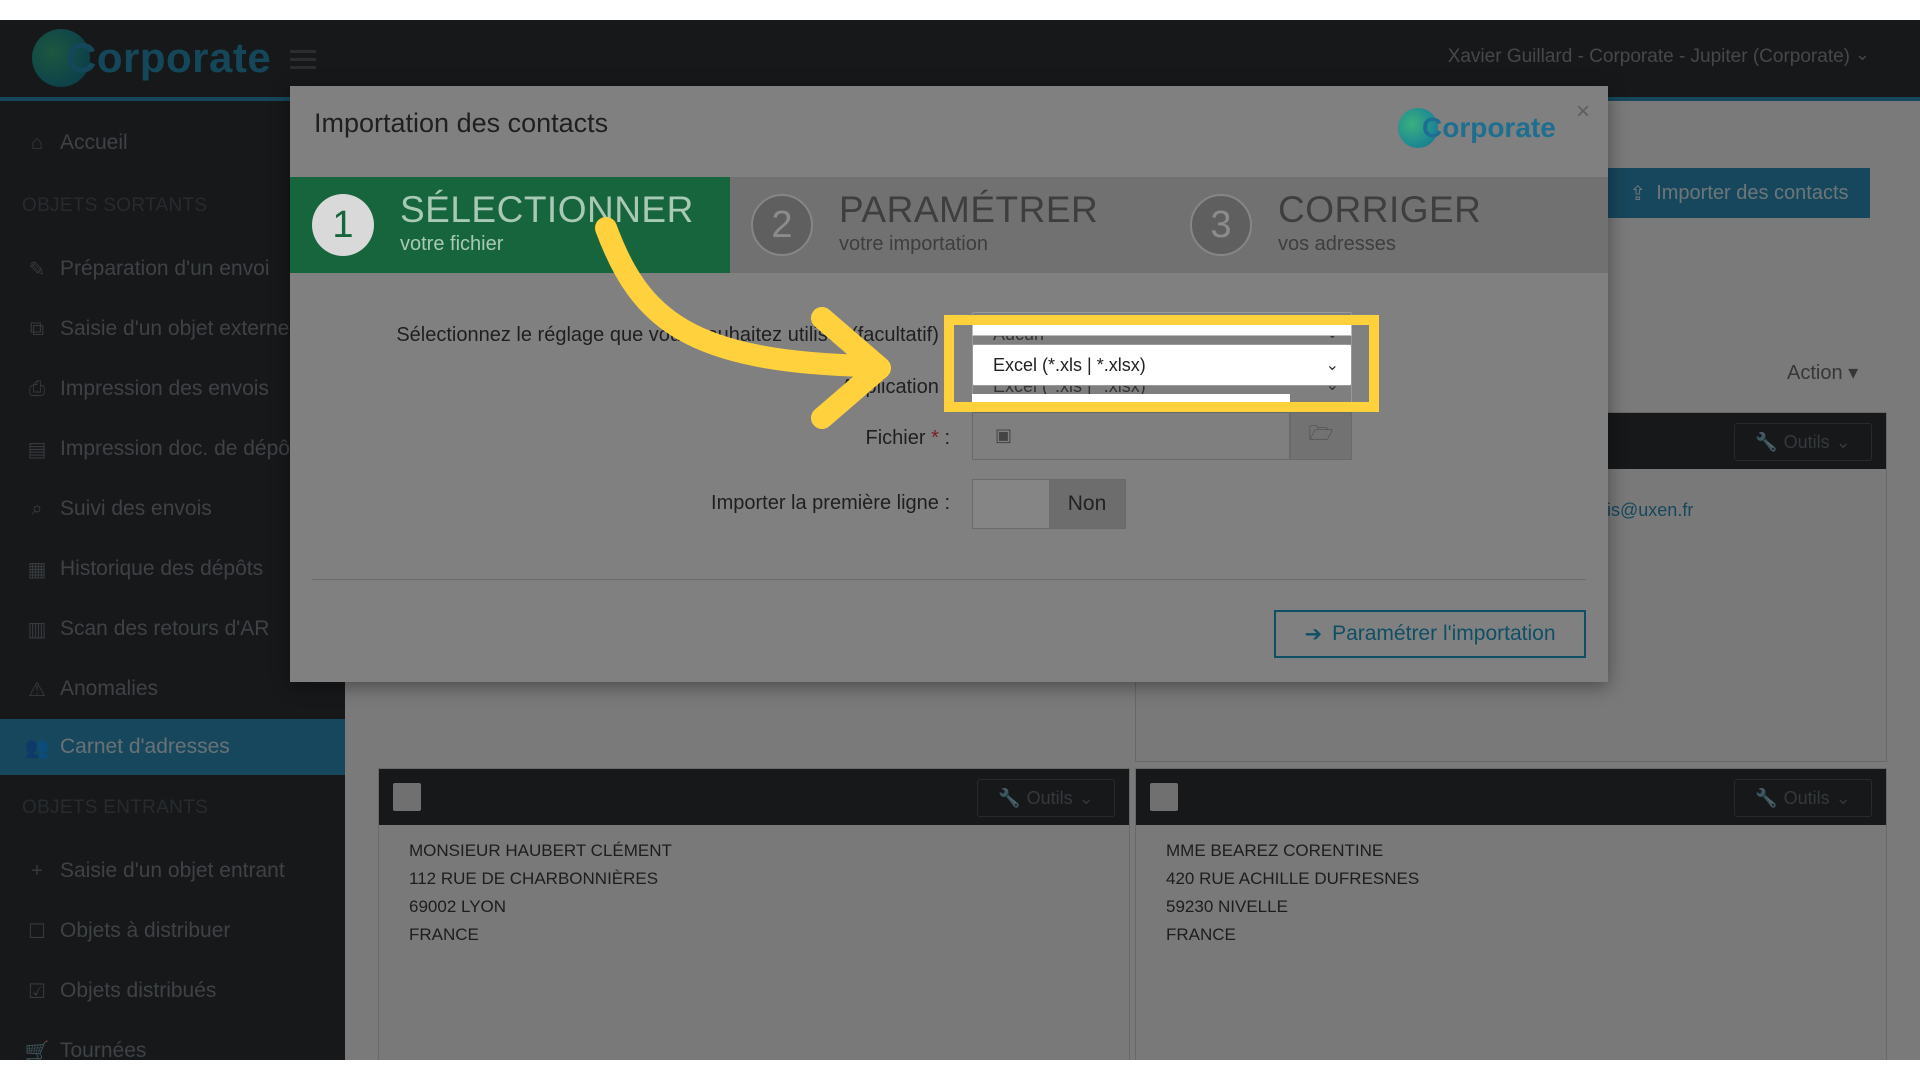 Image resolution: width=1920 pixels, height=1080 pixels. I want to click on first-line-toggle: Non, so click(1049, 504).